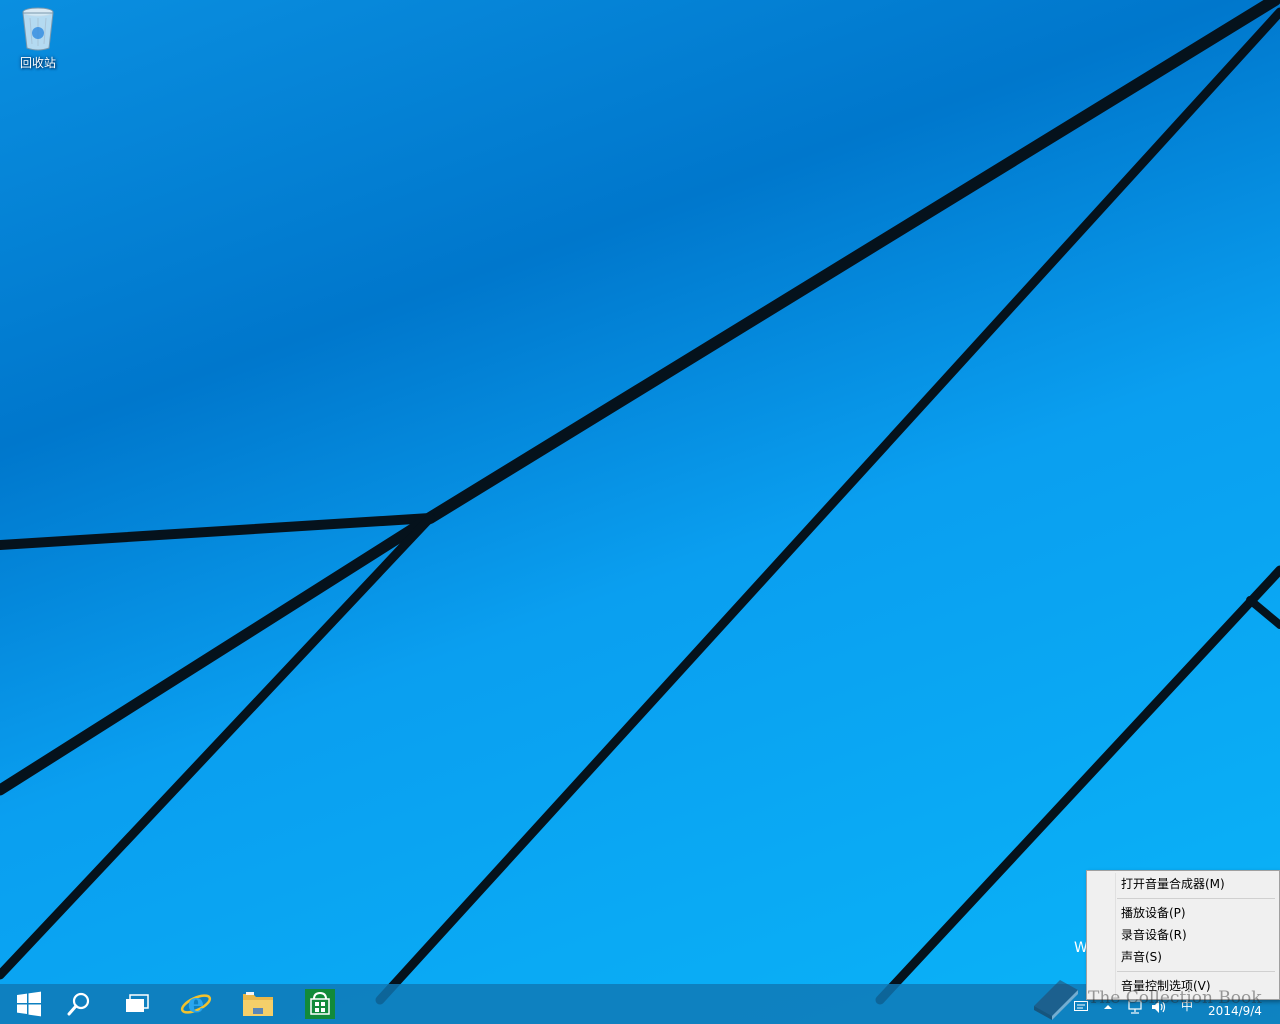 This screenshot has width=1280, height=1024. I want to click on network-icon, so click(1135, 1007).